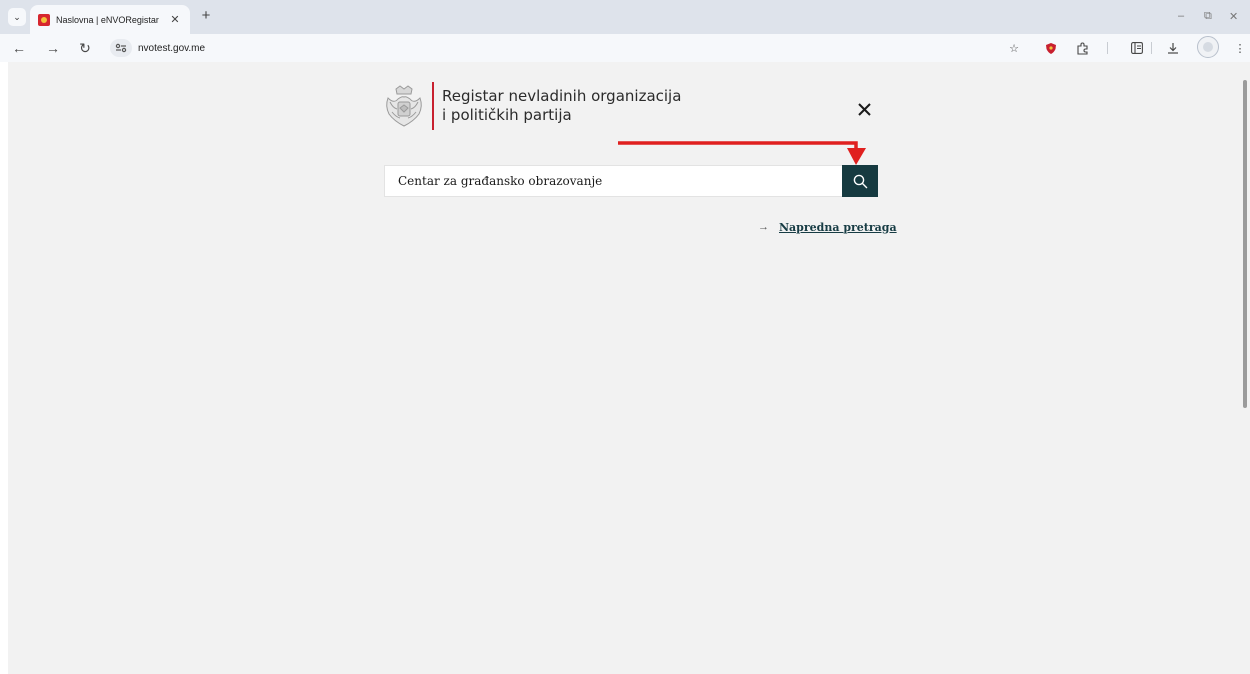 The width and height of the screenshot is (1250, 674). Describe the element at coordinates (1233, 16) in the screenshot. I see `window-close-icon: ✕` at that location.